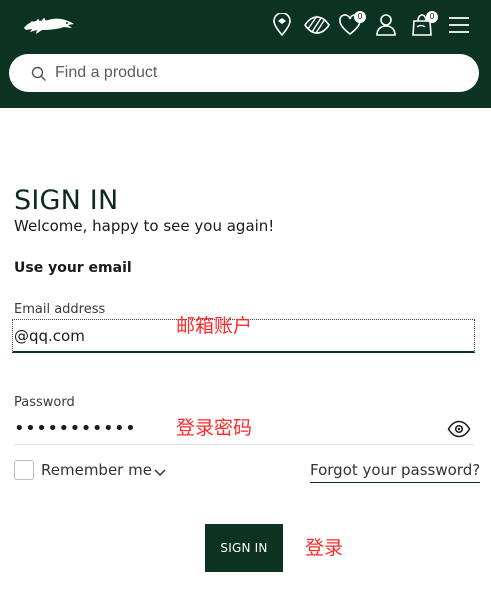 The image size is (491, 596). What do you see at coordinates (144, 226) in the screenshot?
I see `welcome-text: Welcome, happy to see you again!` at bounding box center [144, 226].